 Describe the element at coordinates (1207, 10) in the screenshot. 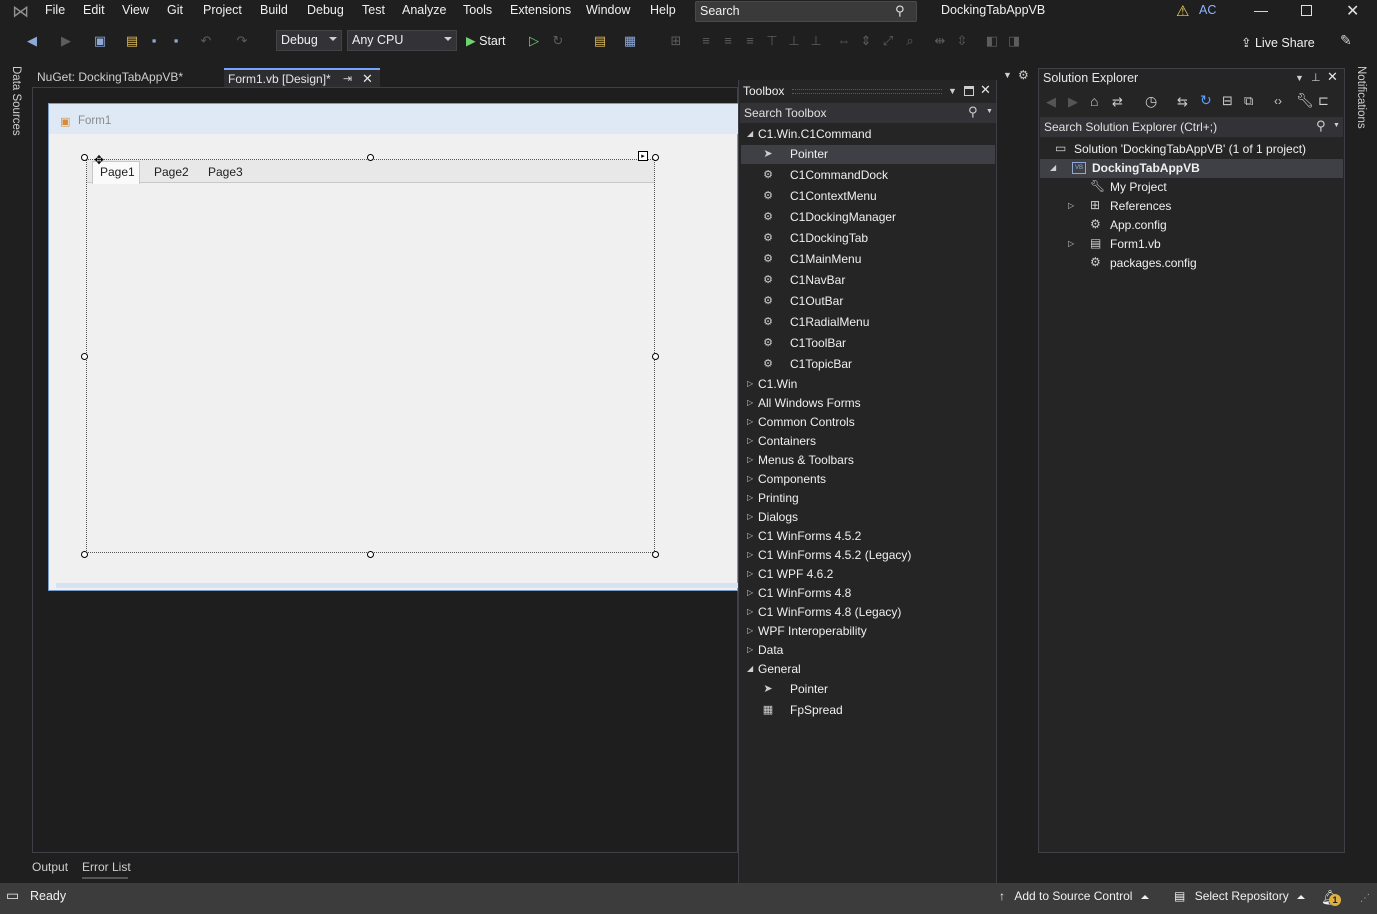

I see `account-avatar: AC` at that location.